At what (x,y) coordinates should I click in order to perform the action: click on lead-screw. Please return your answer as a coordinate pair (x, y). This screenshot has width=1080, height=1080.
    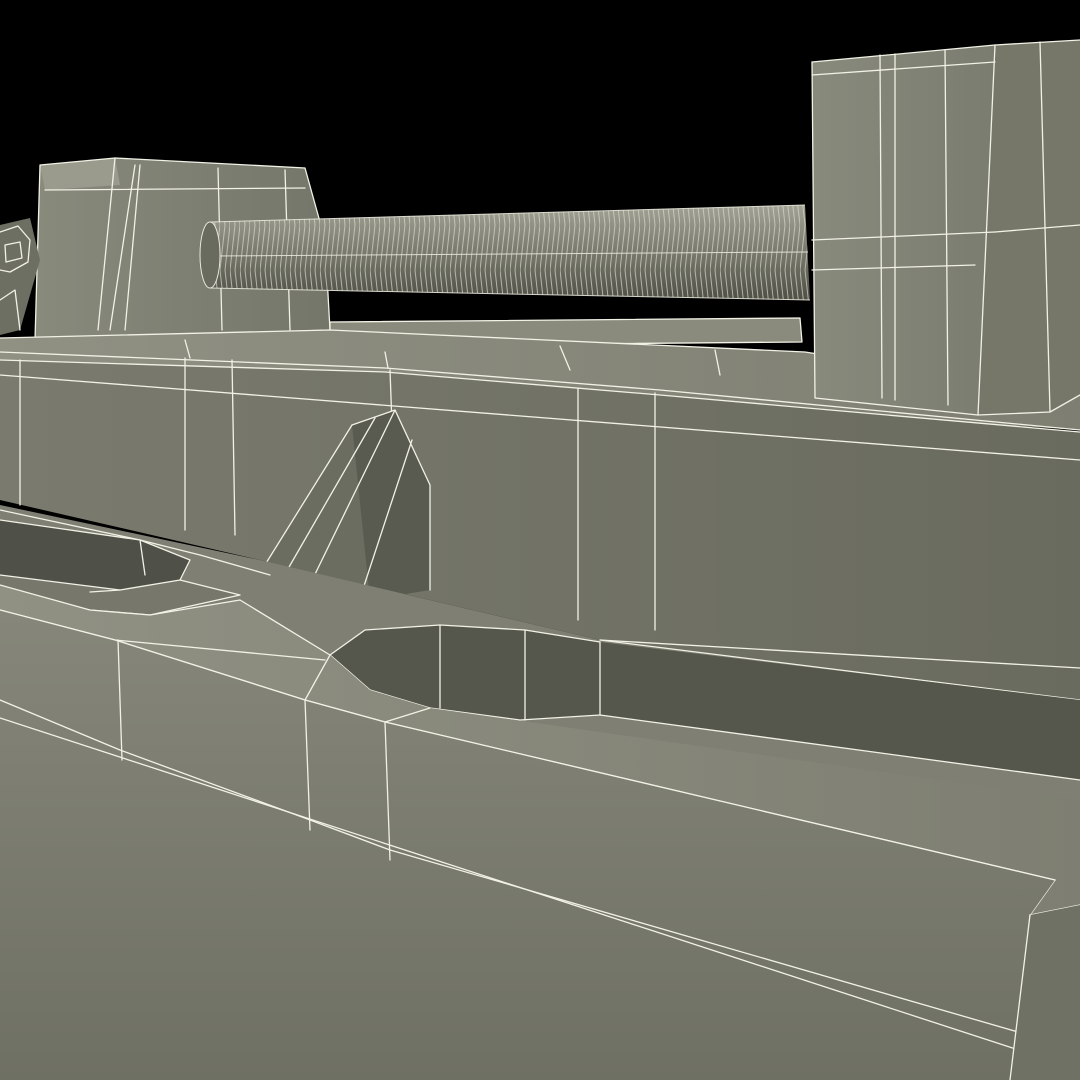
    Looking at the image, I should click on (505, 252).